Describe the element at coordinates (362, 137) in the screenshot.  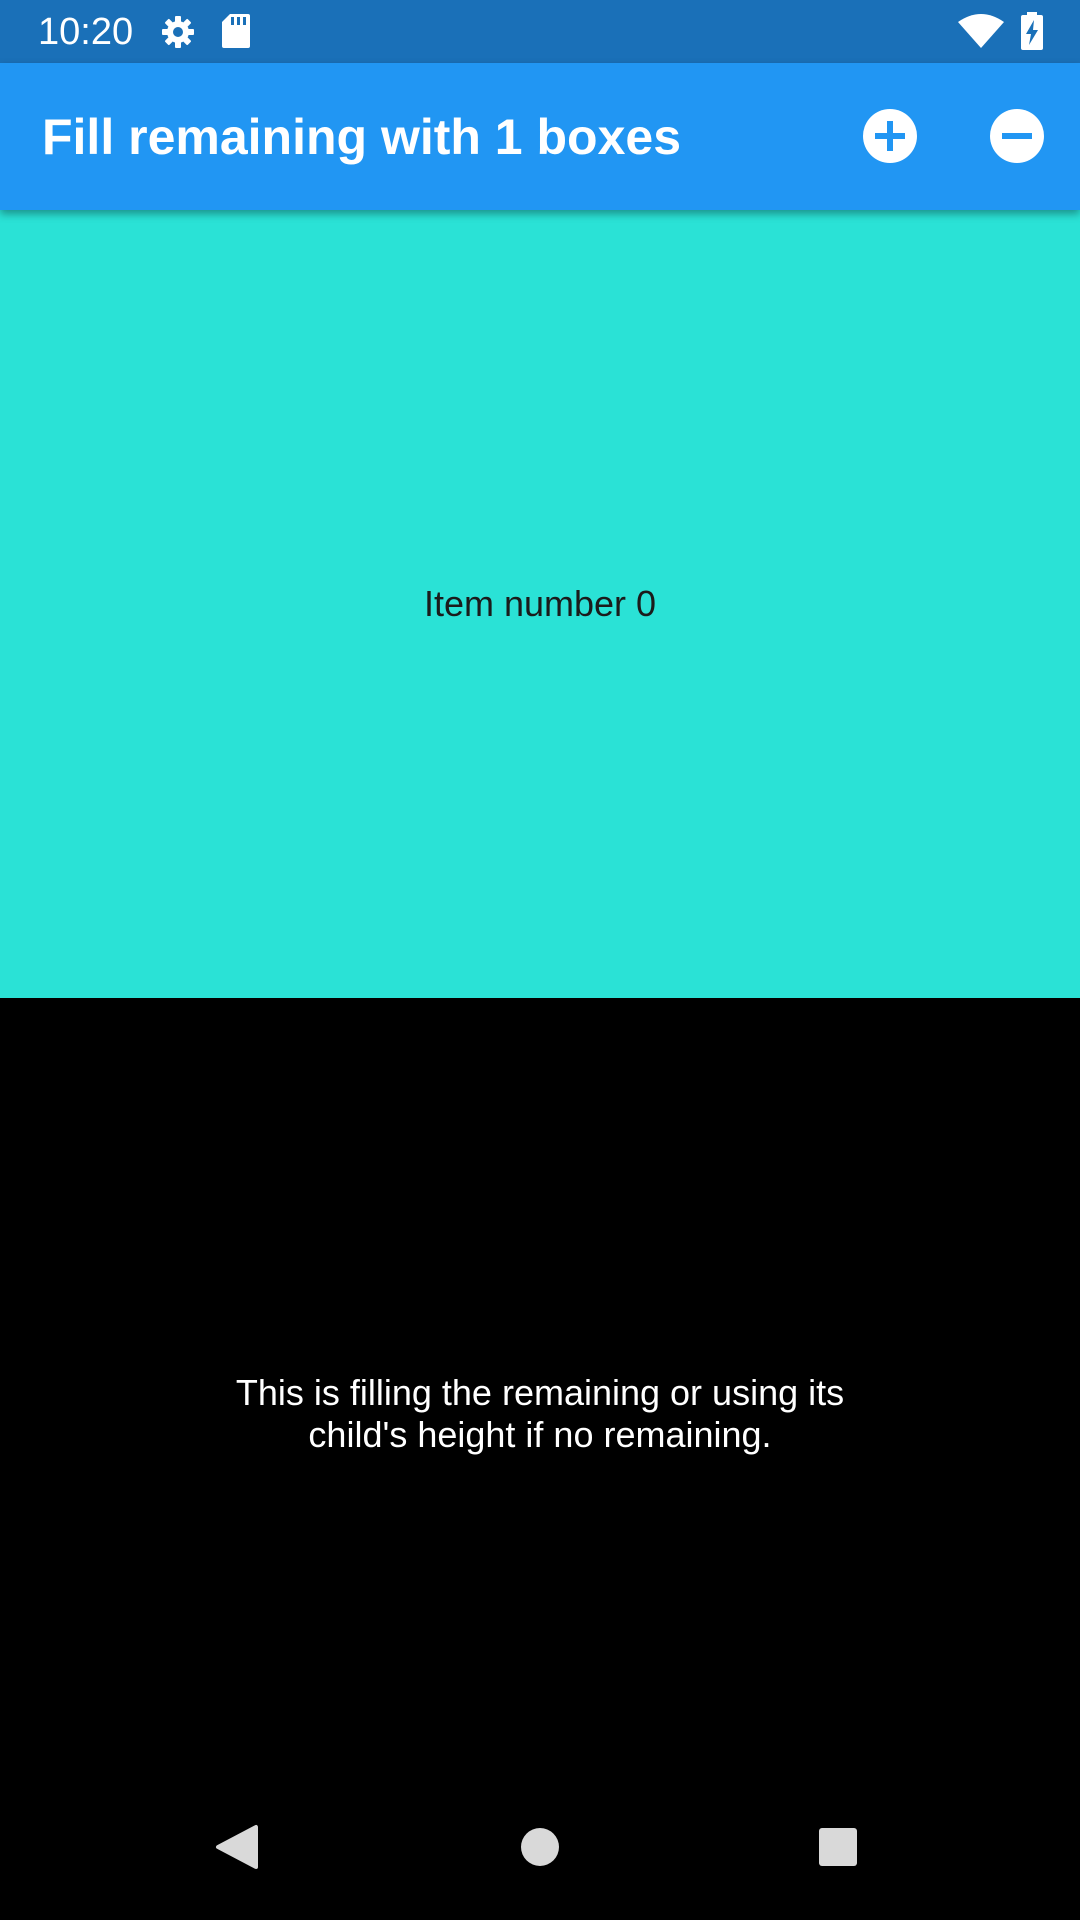
I see `app-title: Fill remaining with 1 boxes` at that location.